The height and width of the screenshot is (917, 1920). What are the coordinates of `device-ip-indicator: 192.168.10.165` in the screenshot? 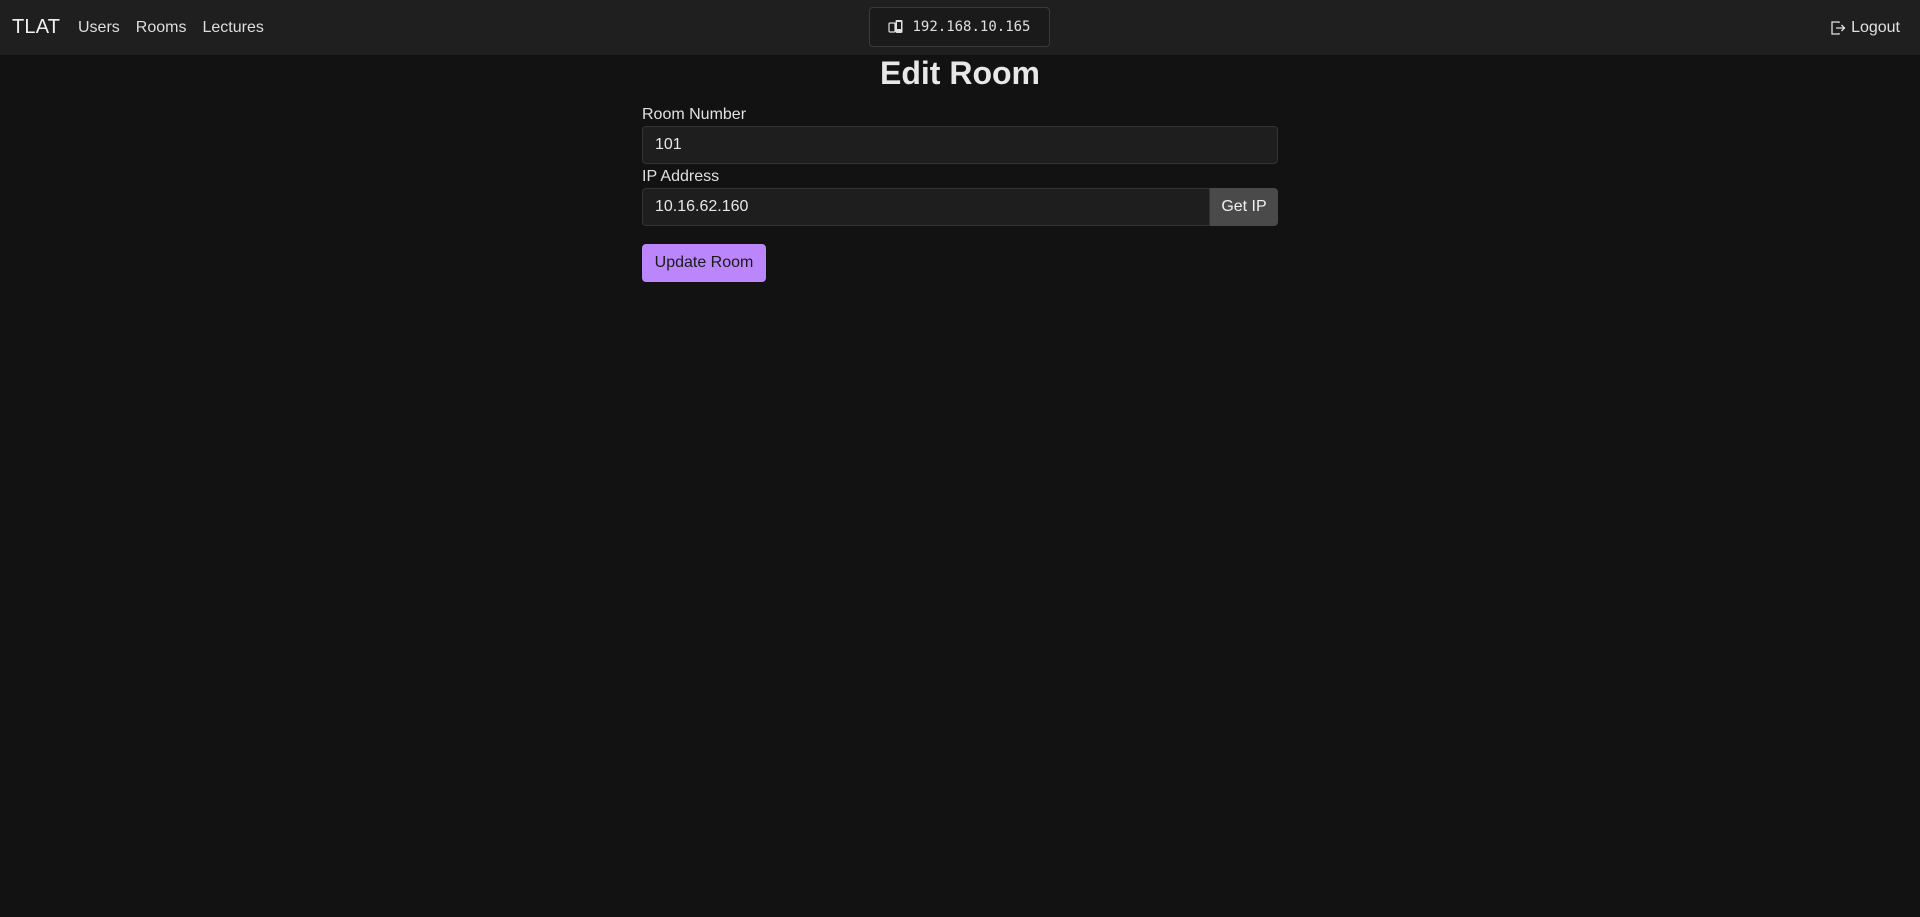 It's located at (959, 27).